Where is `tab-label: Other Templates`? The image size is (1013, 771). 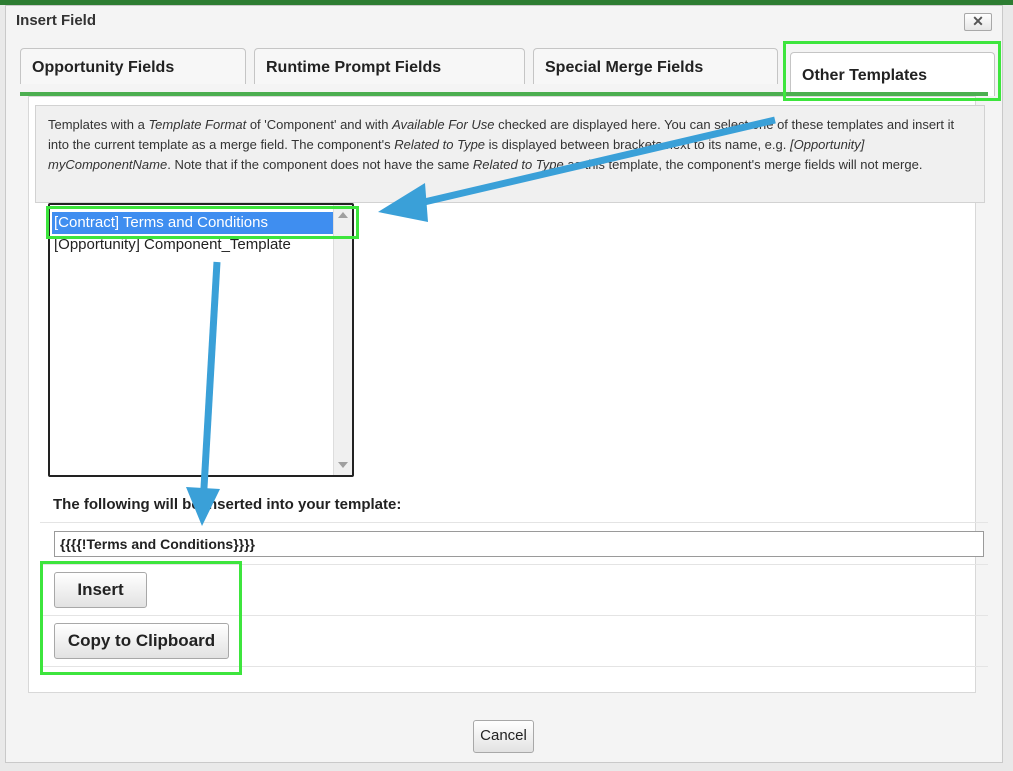
tab-label: Other Templates is located at coordinates (865, 75).